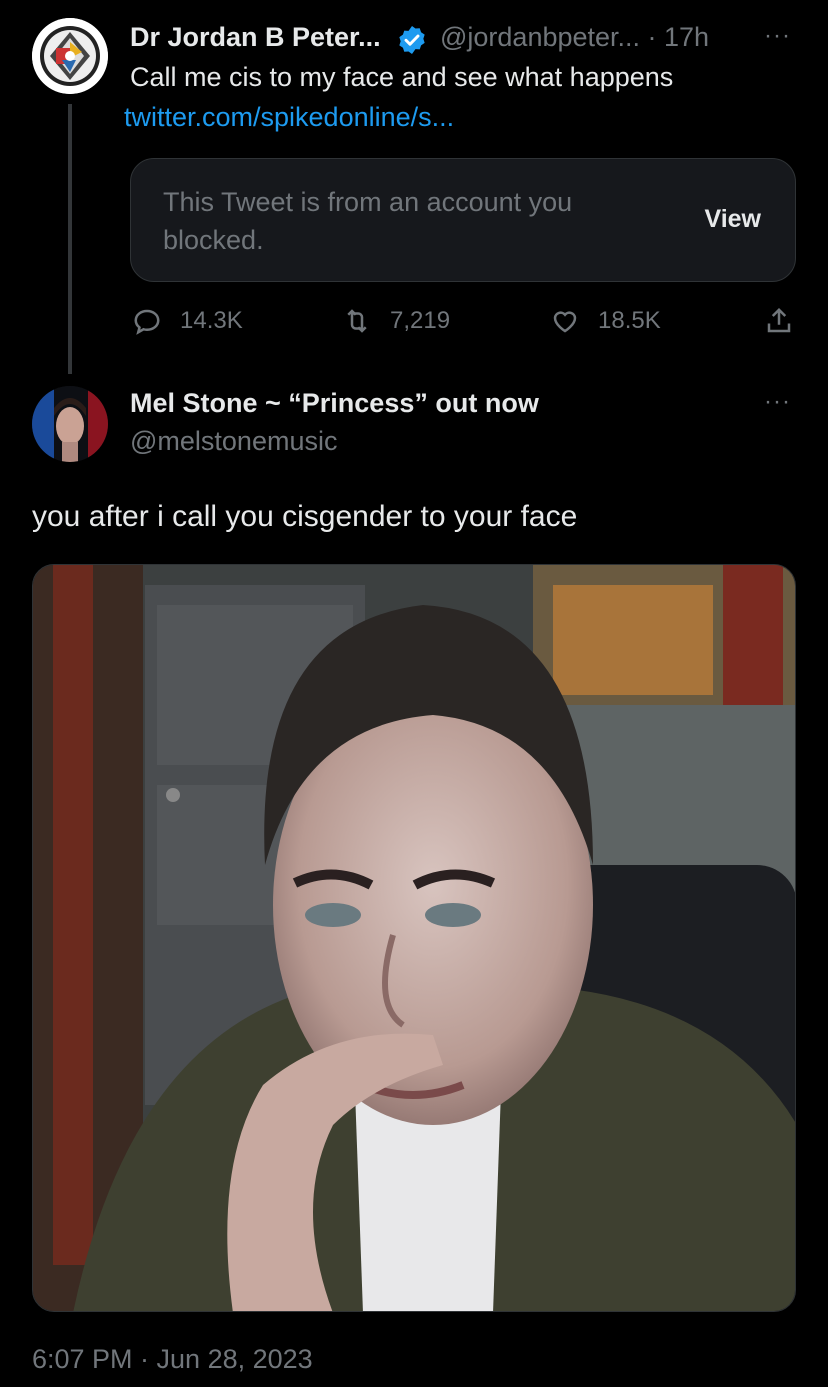 Image resolution: width=828 pixels, height=1387 pixels. Describe the element at coordinates (70, 239) in the screenshot. I see `thread-connector-line` at that location.